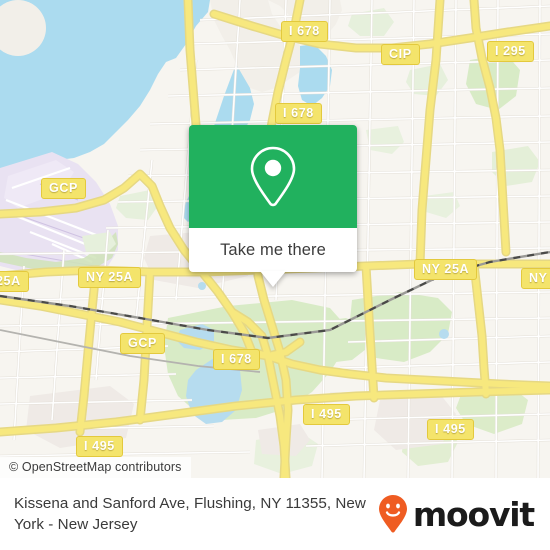  I want to click on moovit-wordmark: moovit, so click(473, 514).